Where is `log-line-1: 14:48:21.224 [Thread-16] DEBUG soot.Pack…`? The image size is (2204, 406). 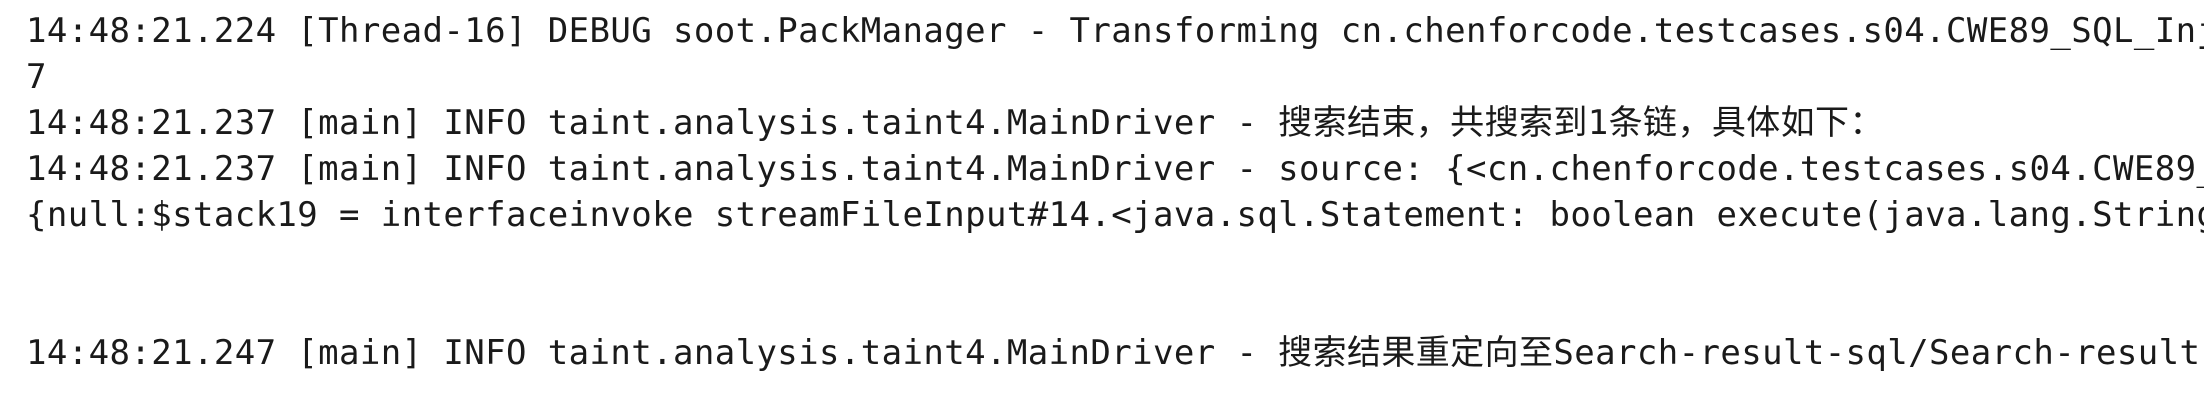
log-line-1: 14:48:21.224 [Thread-16] DEBUG soot.Pack… is located at coordinates (1115, 31).